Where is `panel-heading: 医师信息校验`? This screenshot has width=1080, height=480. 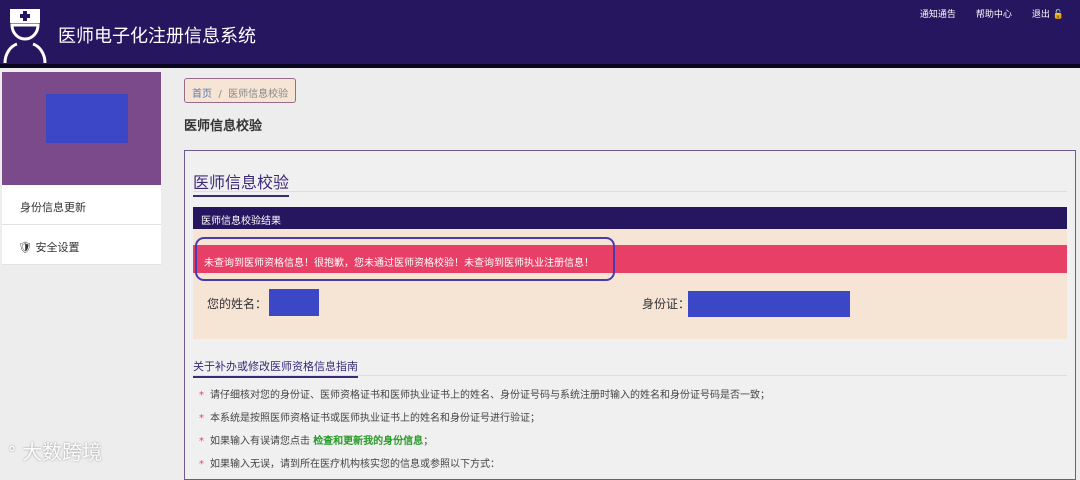 panel-heading: 医师信息校验 is located at coordinates (241, 183).